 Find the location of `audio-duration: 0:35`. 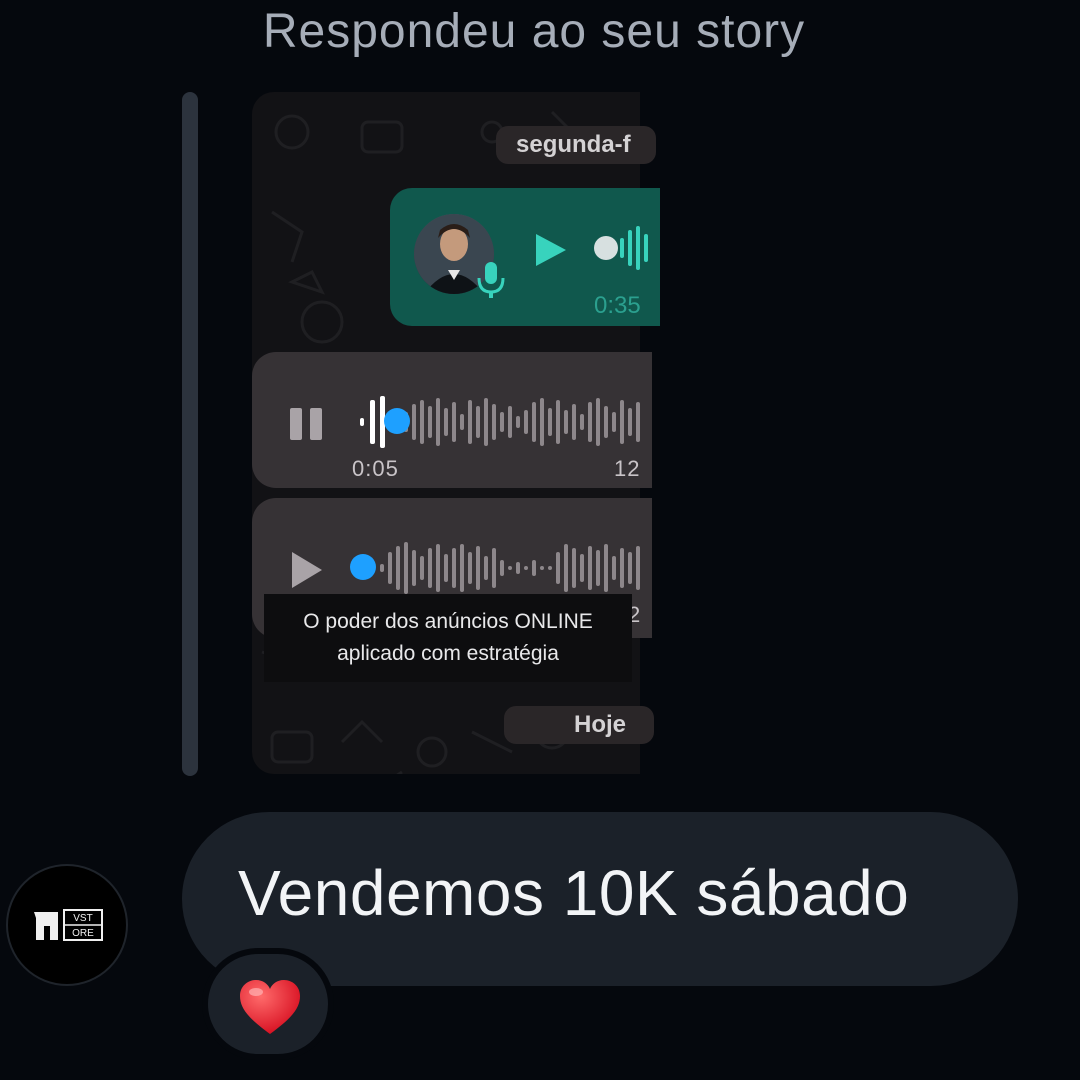

audio-duration: 0:35 is located at coordinates (617, 305).